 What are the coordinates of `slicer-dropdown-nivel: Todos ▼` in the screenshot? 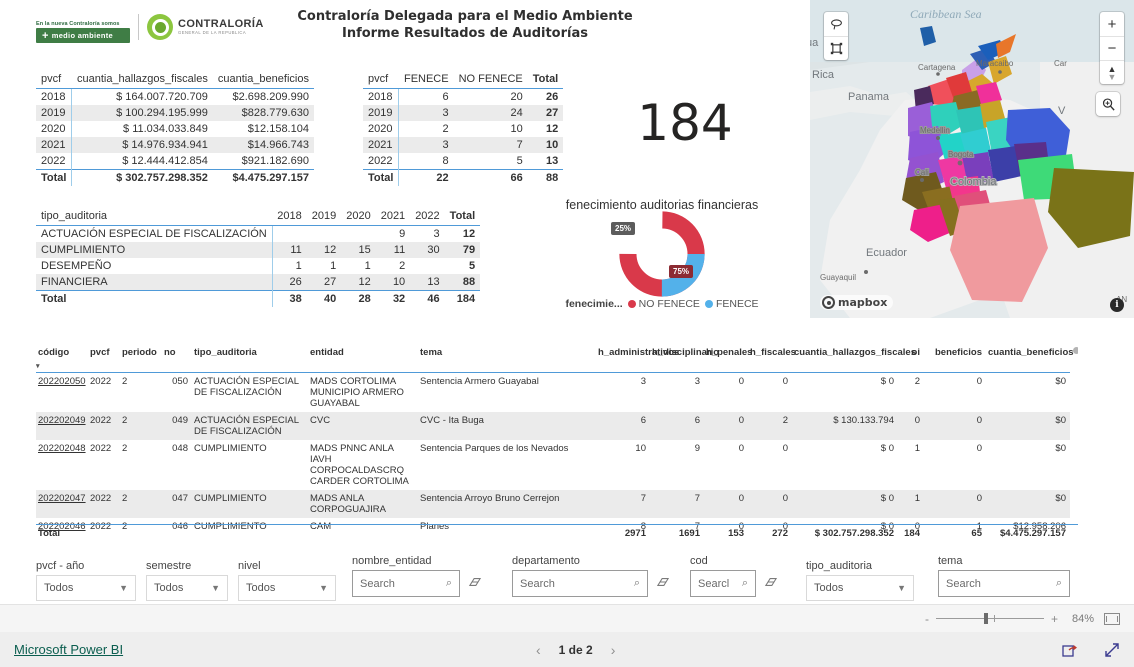 It's located at (287, 588).